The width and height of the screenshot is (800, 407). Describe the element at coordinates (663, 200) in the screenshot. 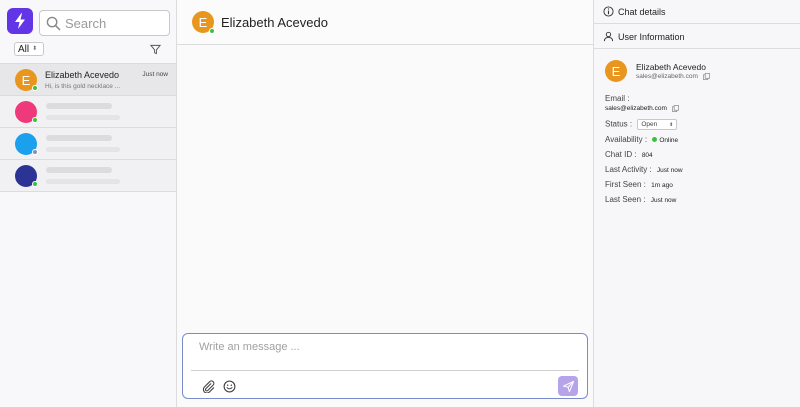

I see `last-seen-value: Just now` at that location.